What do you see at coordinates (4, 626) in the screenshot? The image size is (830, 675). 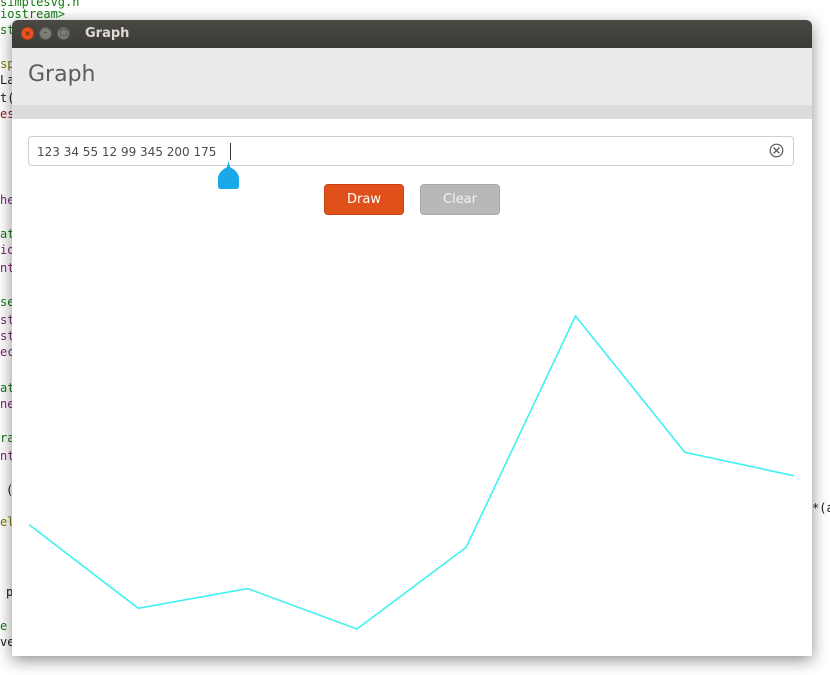 I see `background-code-line: e` at bounding box center [4, 626].